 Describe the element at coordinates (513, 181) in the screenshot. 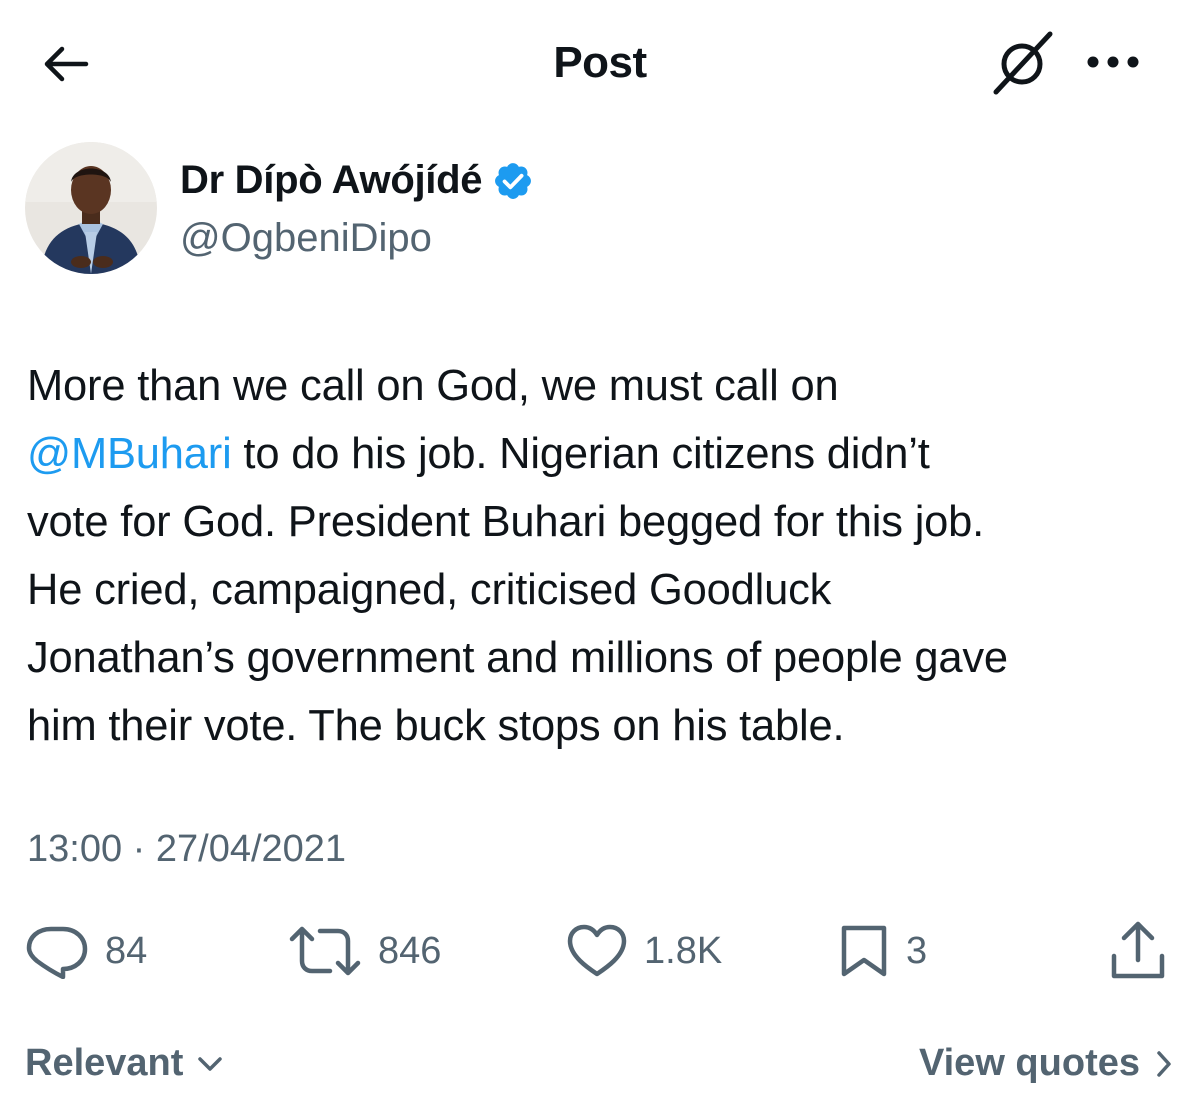

I see `verified-badge-icon` at that location.